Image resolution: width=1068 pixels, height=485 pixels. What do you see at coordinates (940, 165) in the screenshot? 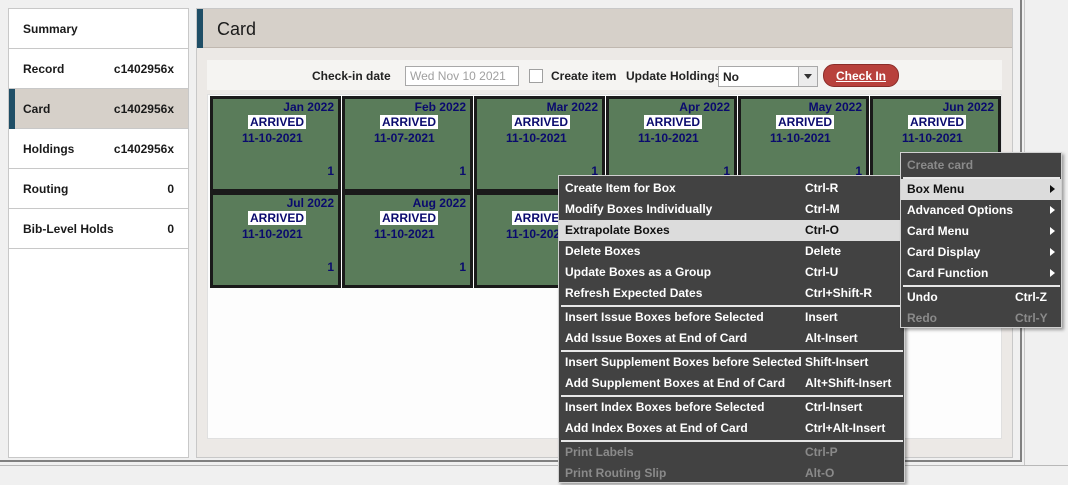
I see `menu-item-label: Create card` at bounding box center [940, 165].